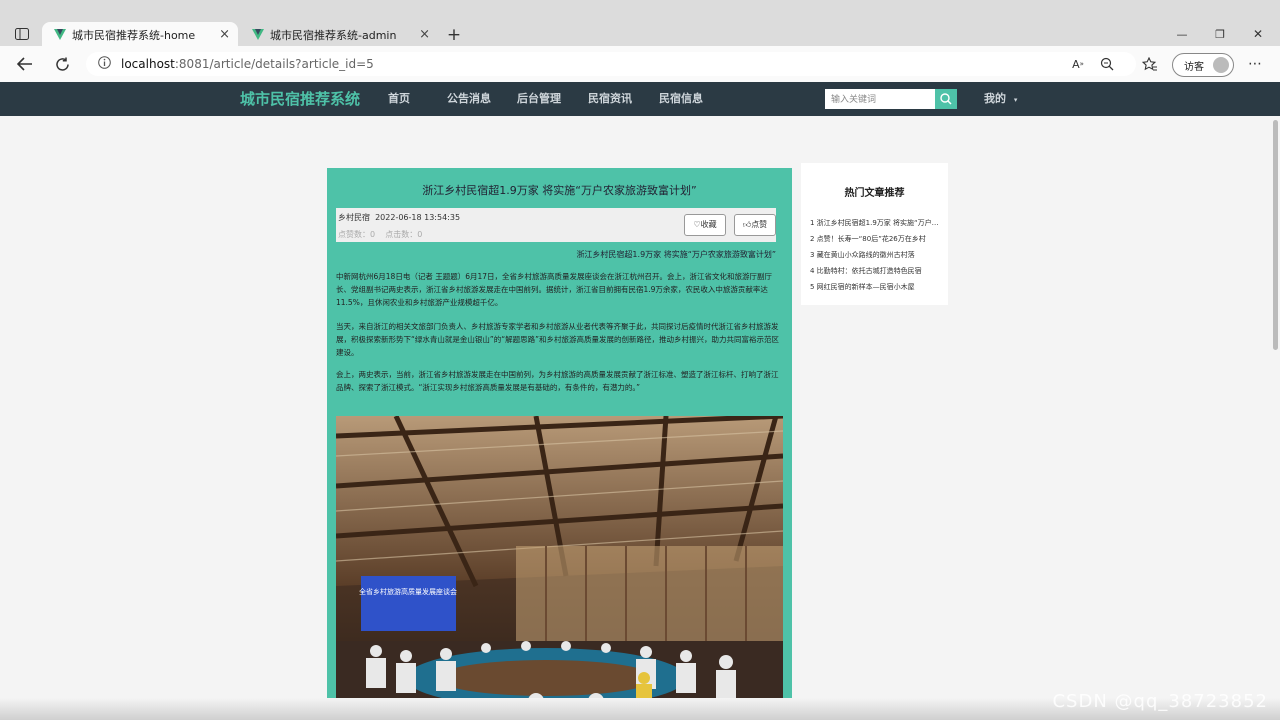  I want to click on nav-home: 首页, so click(399, 99).